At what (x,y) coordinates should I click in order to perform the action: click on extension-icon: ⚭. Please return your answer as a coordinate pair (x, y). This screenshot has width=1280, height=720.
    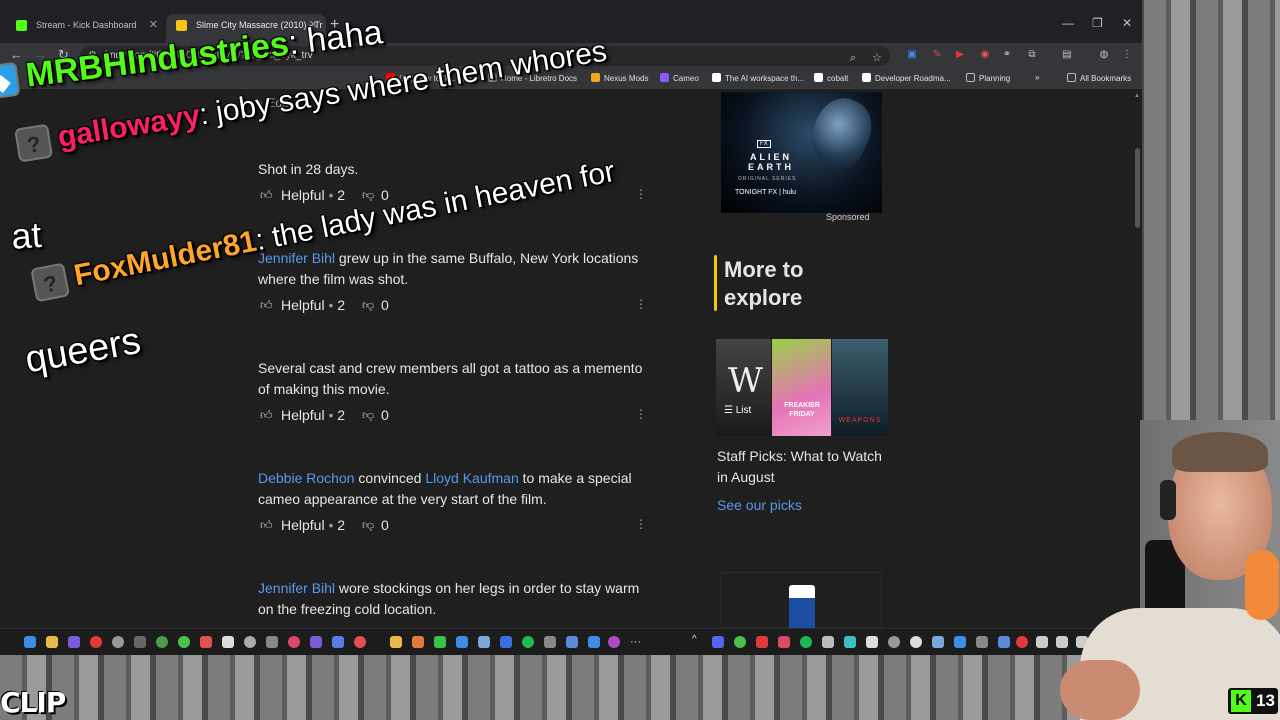
    Looking at the image, I should click on (1007, 55).